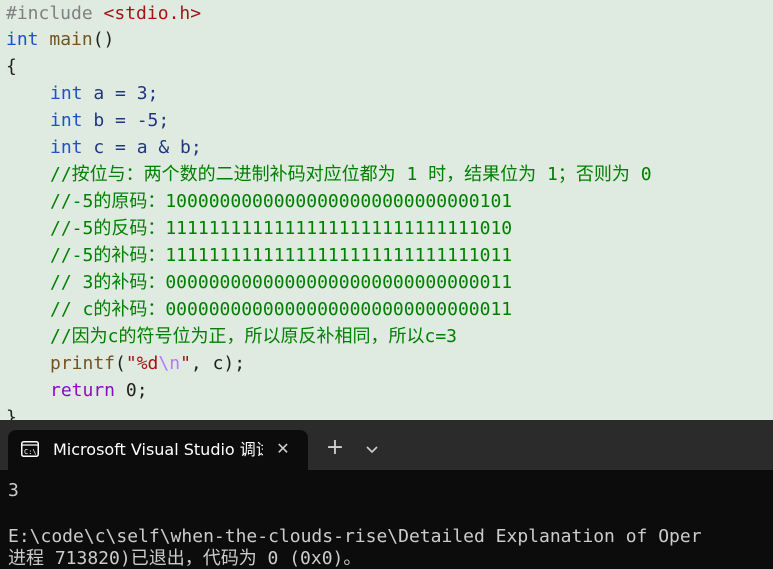 The width and height of the screenshot is (773, 569). Describe the element at coordinates (11, 413) in the screenshot. I see `code-line-close-brace: }` at that location.